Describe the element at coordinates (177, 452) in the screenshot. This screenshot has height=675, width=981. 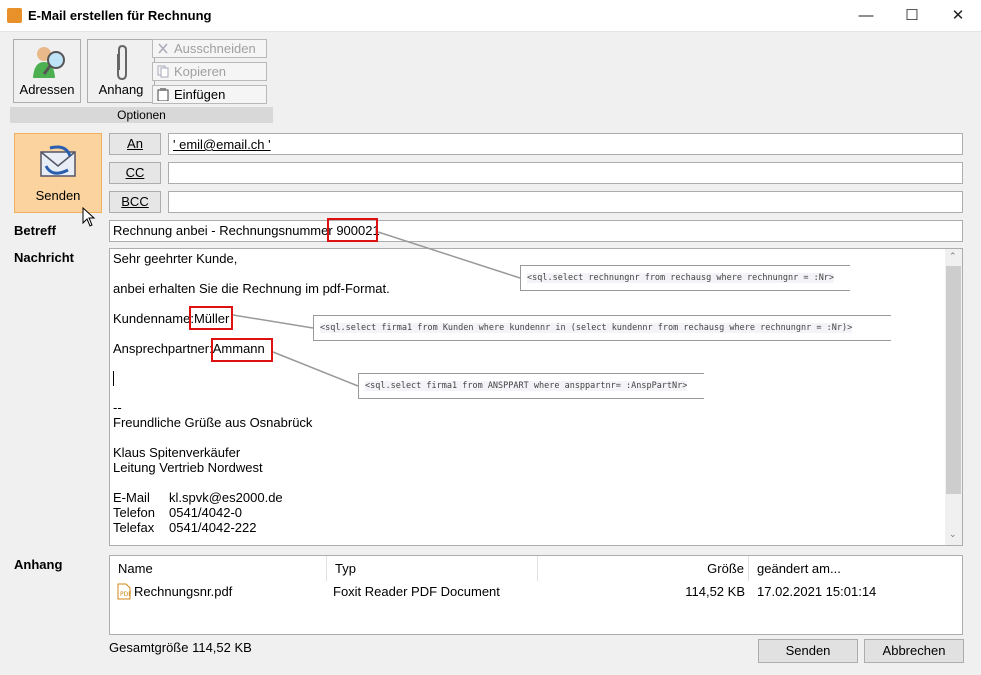
I see `msg-sig-name: Klaus Spitenverkäufer` at that location.